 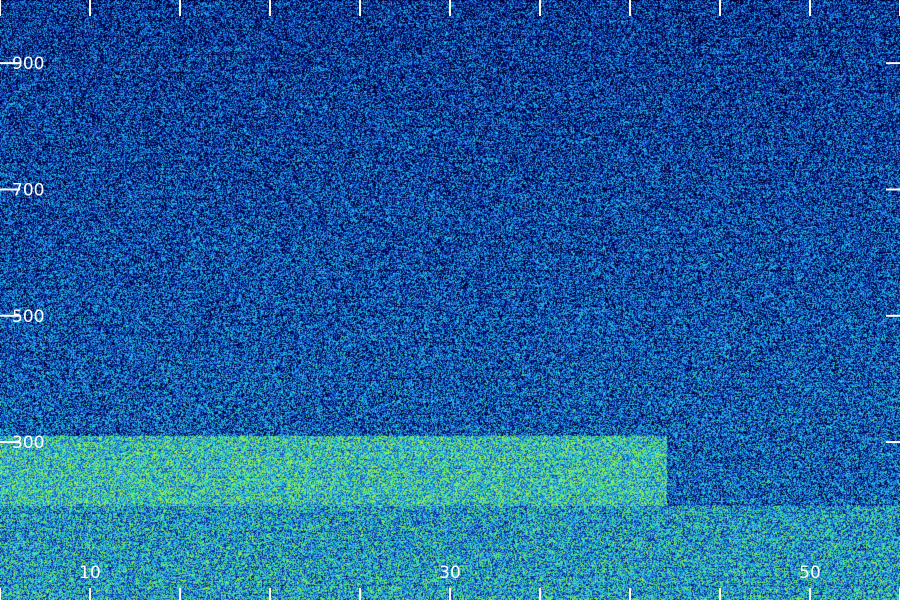 What do you see at coordinates (28, 190) in the screenshot?
I see `y-tick-label: 700` at bounding box center [28, 190].